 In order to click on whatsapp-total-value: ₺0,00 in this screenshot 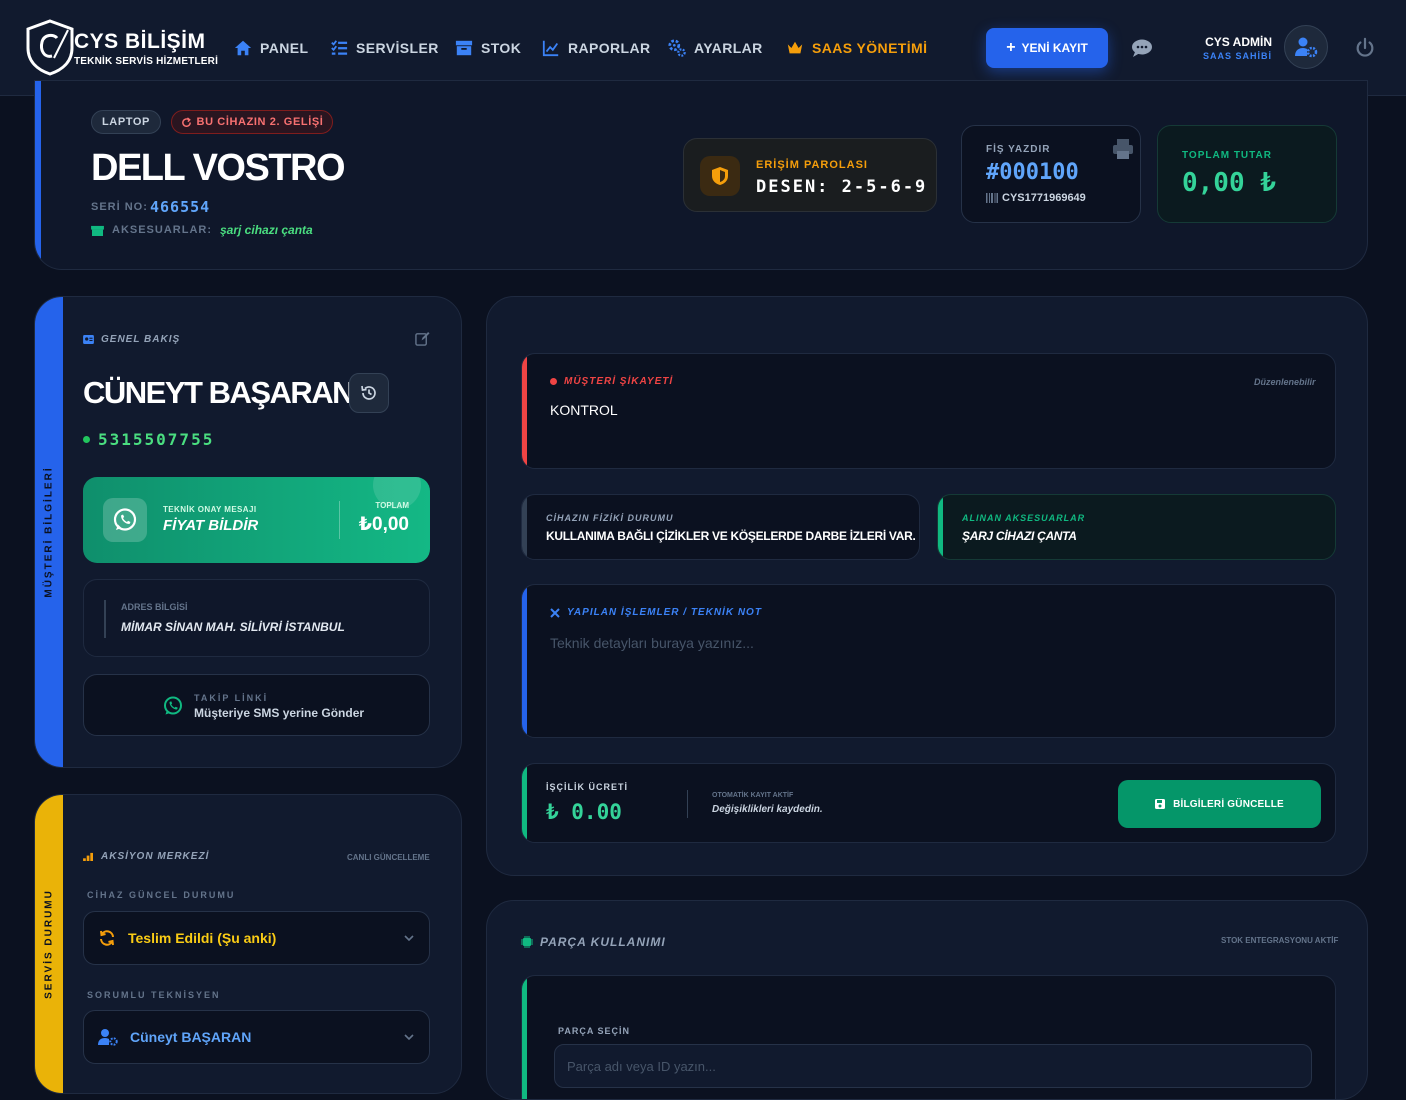, I will do `click(383, 524)`.